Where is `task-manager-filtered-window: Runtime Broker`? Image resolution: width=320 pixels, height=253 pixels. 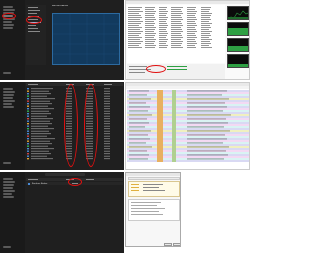
task-manager-filtered-window: Runtime Broker is located at coordinates (62, 212).